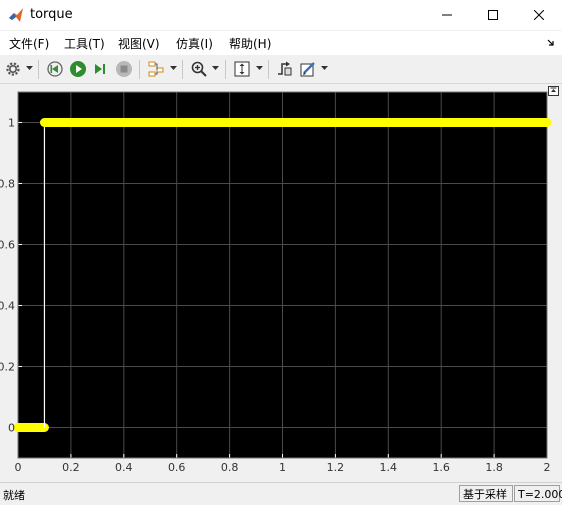 Image resolution: width=562 pixels, height=505 pixels. I want to click on x-tick-label: 1, so click(282, 467).